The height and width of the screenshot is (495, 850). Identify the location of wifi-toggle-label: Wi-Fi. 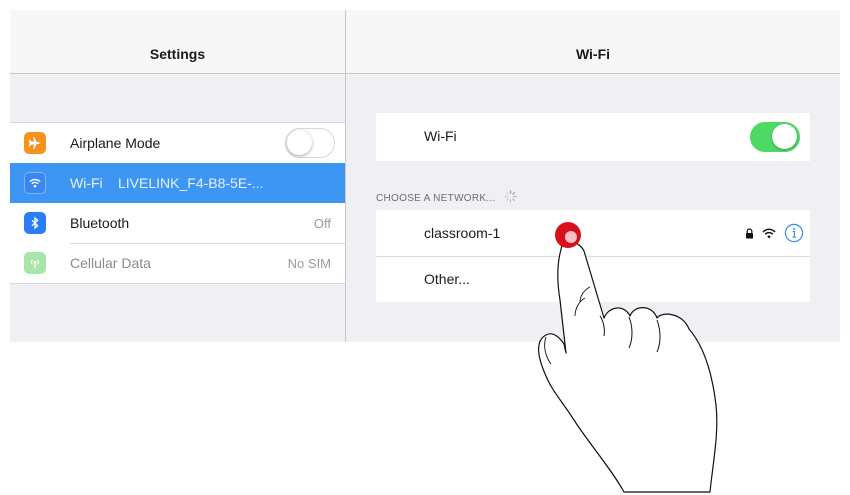
(440, 136).